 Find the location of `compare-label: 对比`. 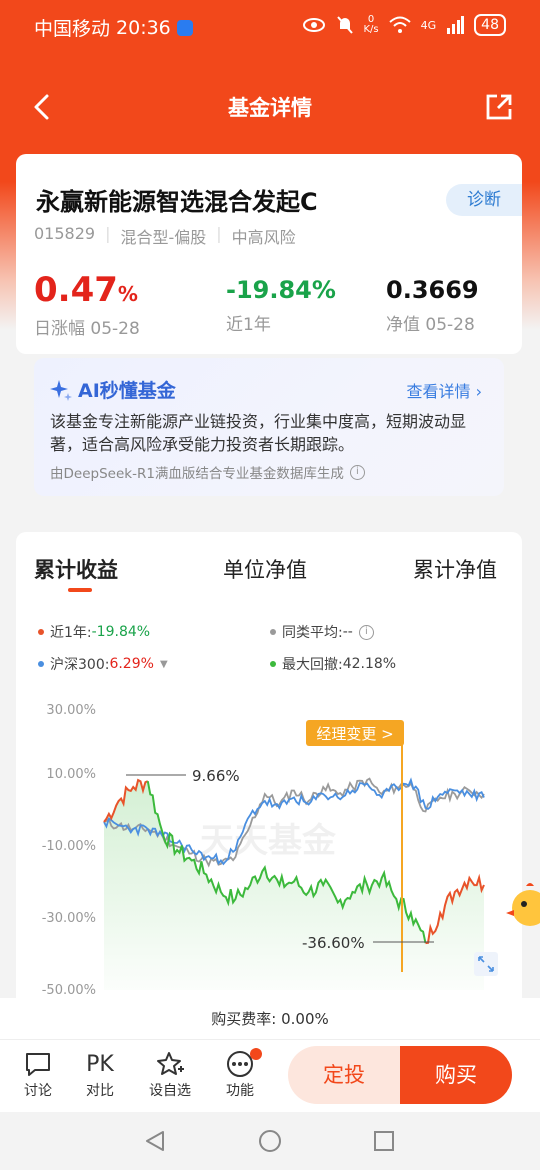

compare-label: 对比 is located at coordinates (100, 1091).